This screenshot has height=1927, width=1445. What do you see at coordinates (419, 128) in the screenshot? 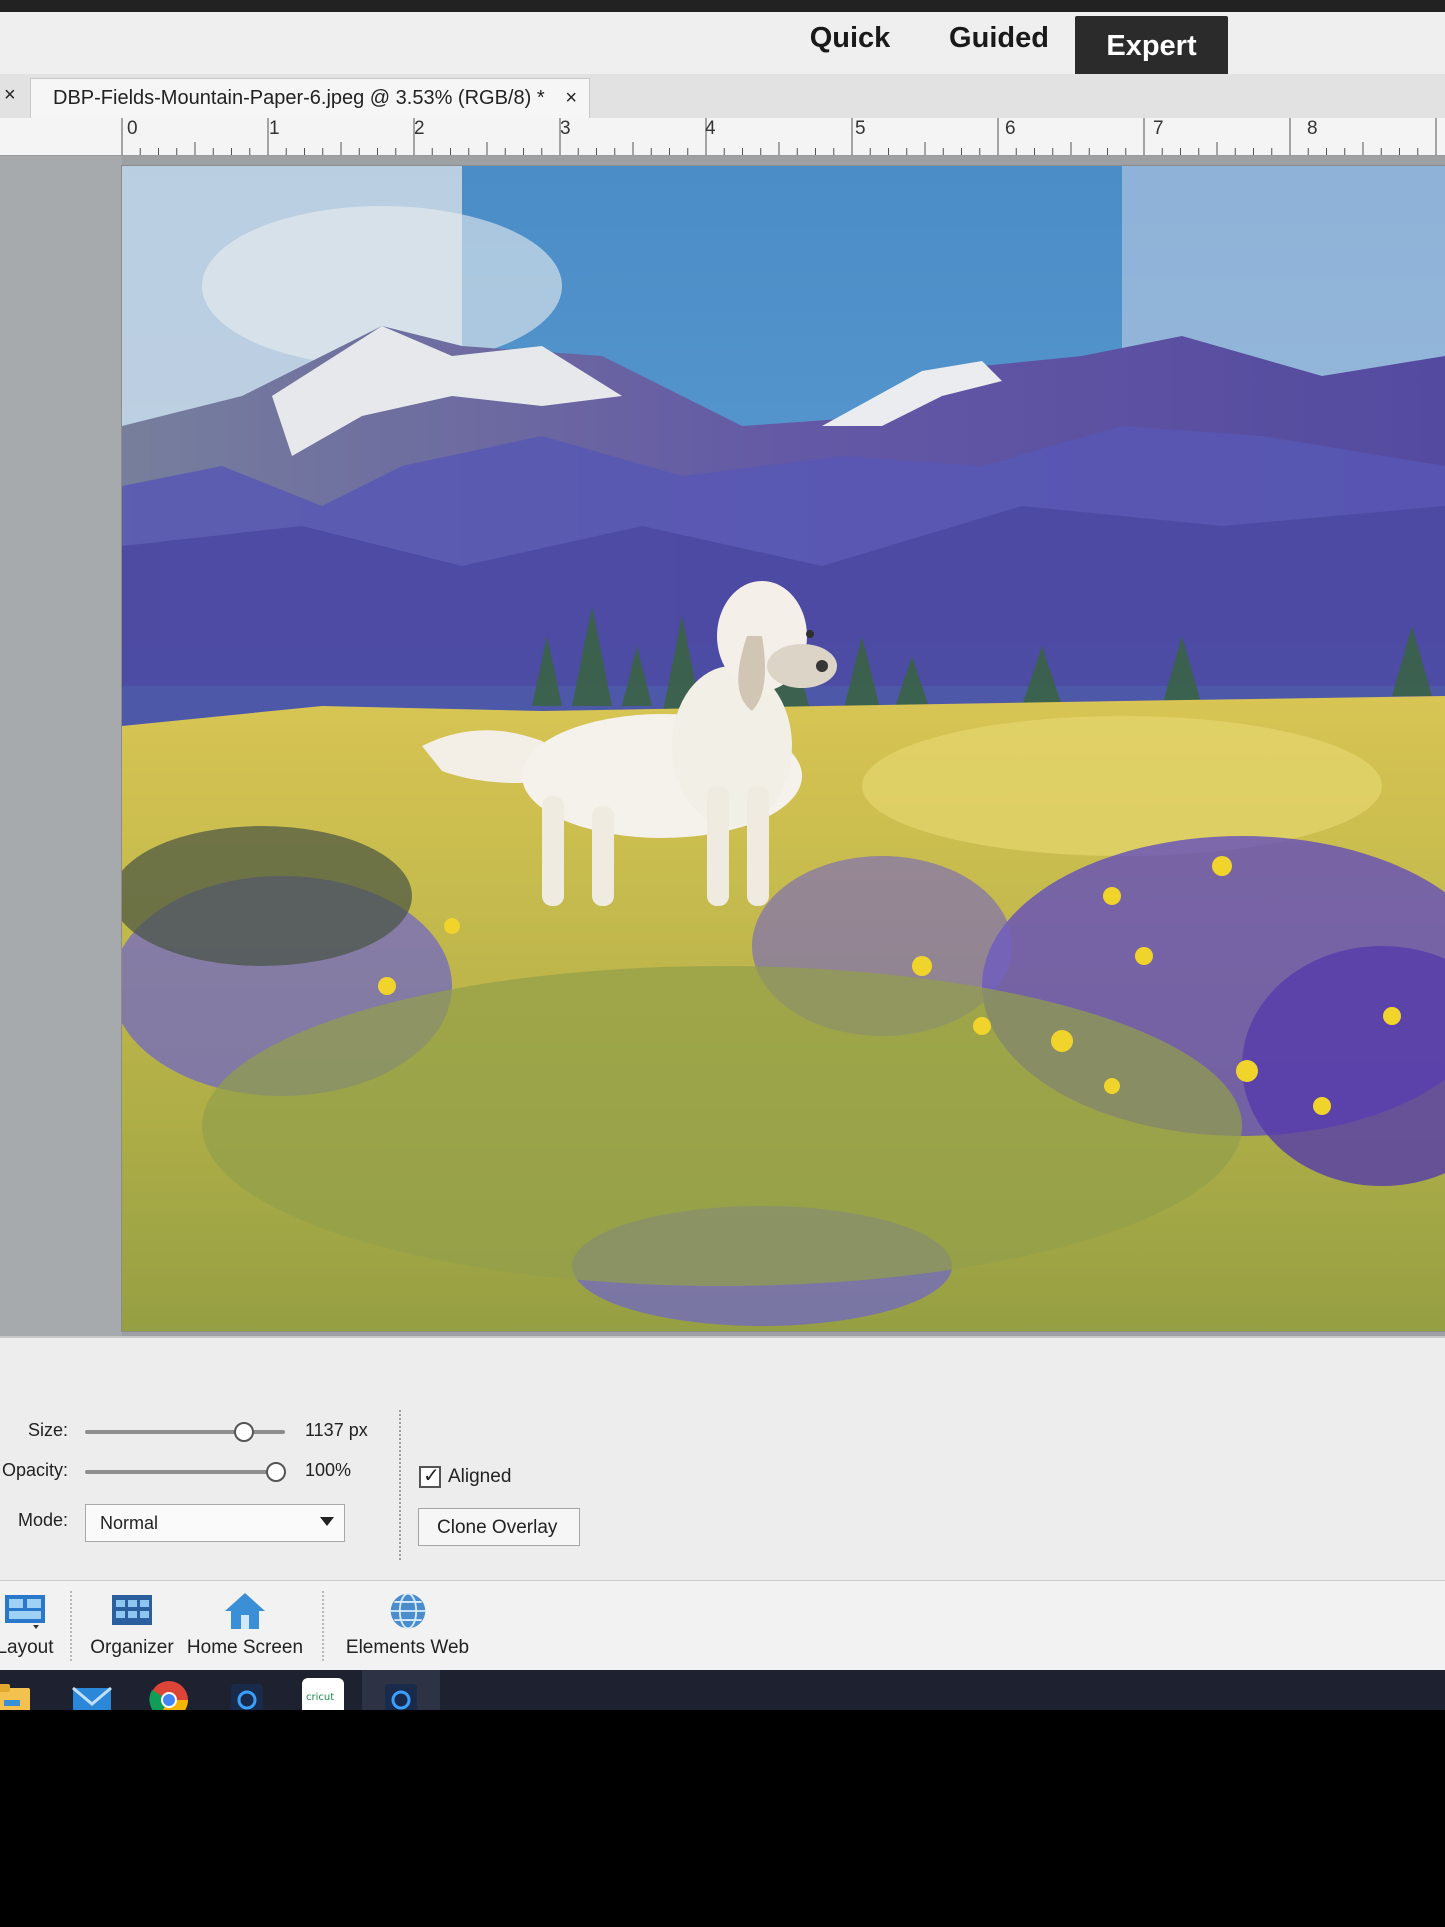
I see `ruler-label: 2` at bounding box center [419, 128].